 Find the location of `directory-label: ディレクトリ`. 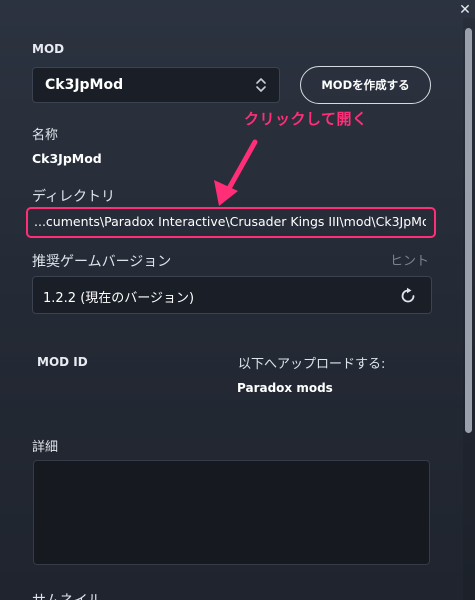

directory-label: ディレクトリ is located at coordinates (74, 197).